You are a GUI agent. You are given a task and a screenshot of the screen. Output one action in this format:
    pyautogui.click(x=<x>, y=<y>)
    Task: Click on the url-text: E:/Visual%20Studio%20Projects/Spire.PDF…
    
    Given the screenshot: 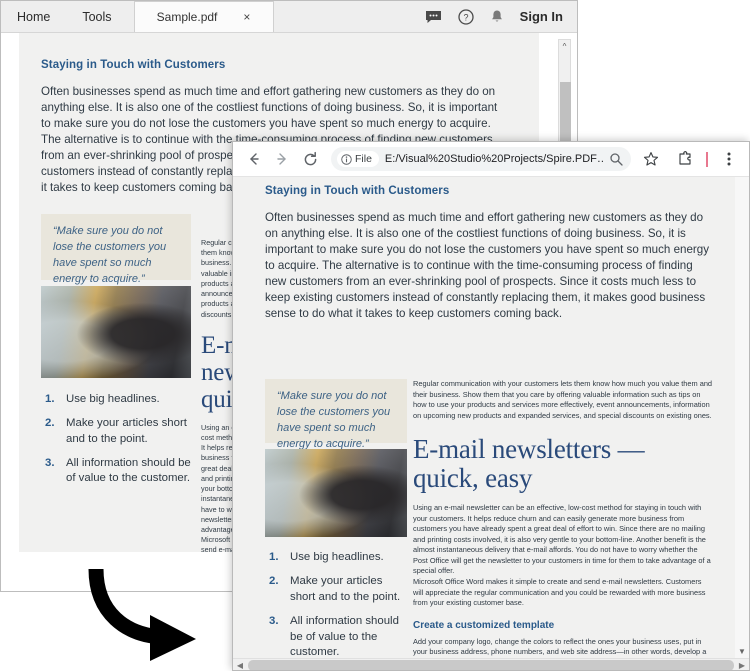 What is the action you would take?
    pyautogui.click(x=494, y=159)
    